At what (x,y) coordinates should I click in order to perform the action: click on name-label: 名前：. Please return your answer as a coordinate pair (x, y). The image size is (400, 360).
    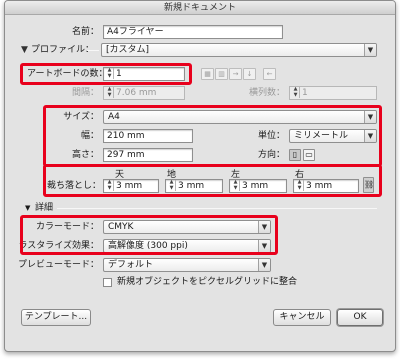
    Looking at the image, I should click on (85, 32).